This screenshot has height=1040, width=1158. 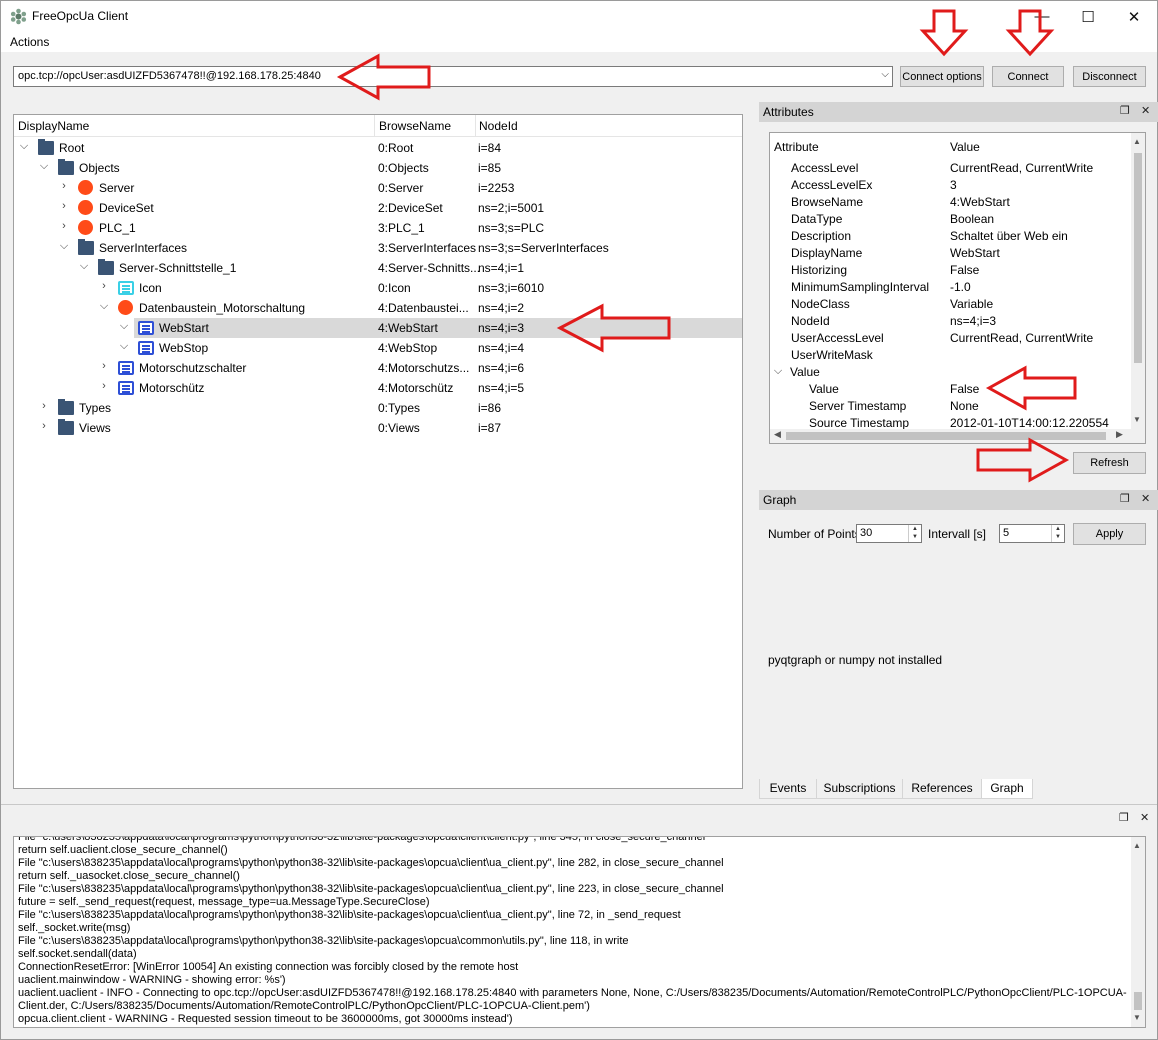 I want to click on tab-subscriptions: Subscriptions, so click(x=859, y=789).